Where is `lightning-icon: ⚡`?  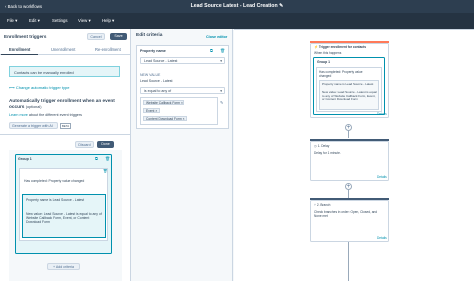
lightning-icon: ⚡ is located at coordinates (316, 47).